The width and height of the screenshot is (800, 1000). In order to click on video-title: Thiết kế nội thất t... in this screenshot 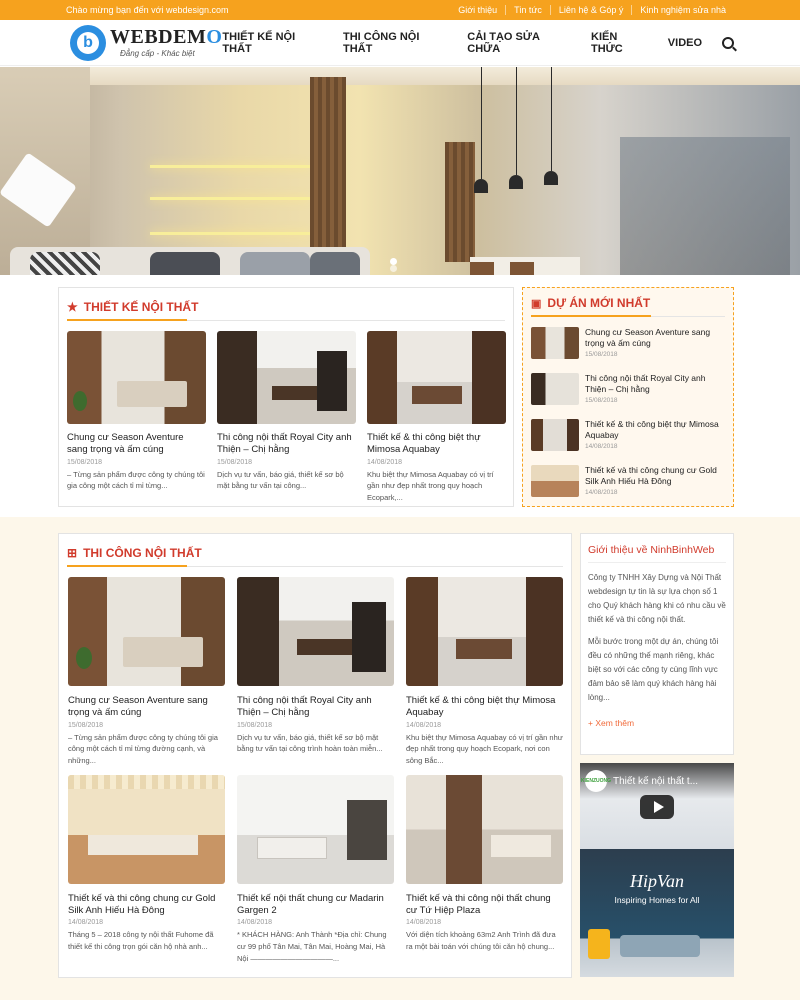, I will do `click(655, 781)`.